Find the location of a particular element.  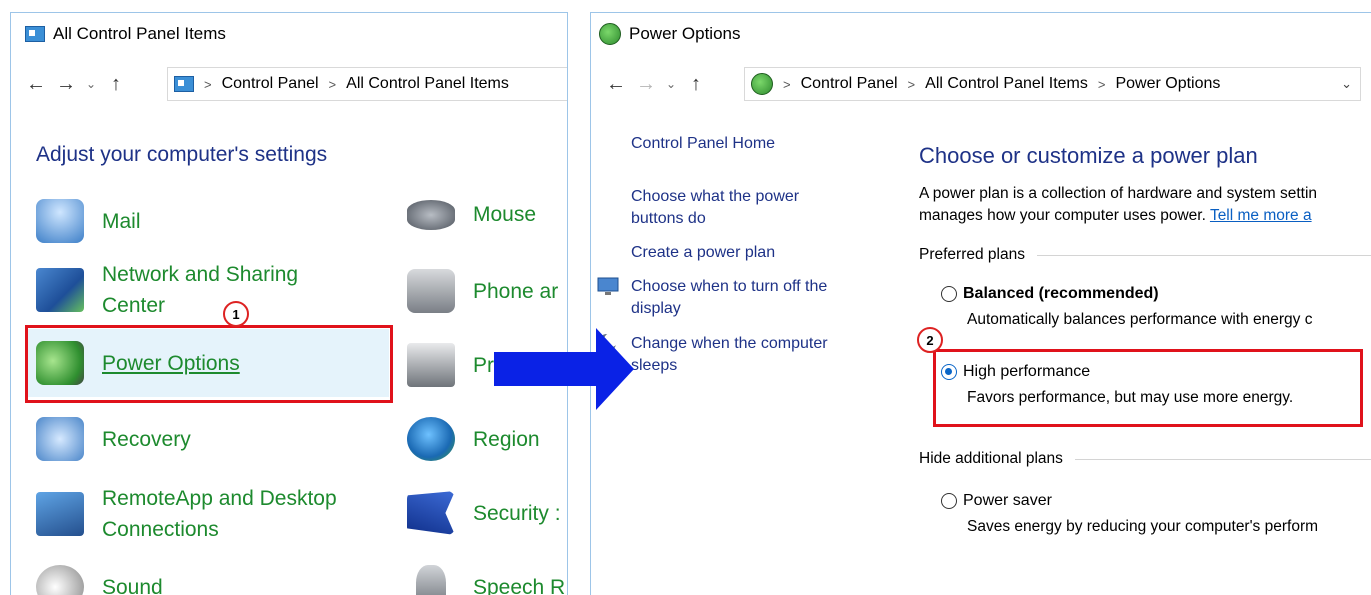

item-mail: Mail is located at coordinates (88, 221).